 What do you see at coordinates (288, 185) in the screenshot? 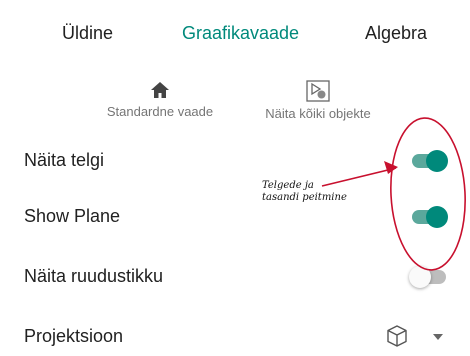
I see `annotation-line-1: Telgede ja` at bounding box center [288, 185].